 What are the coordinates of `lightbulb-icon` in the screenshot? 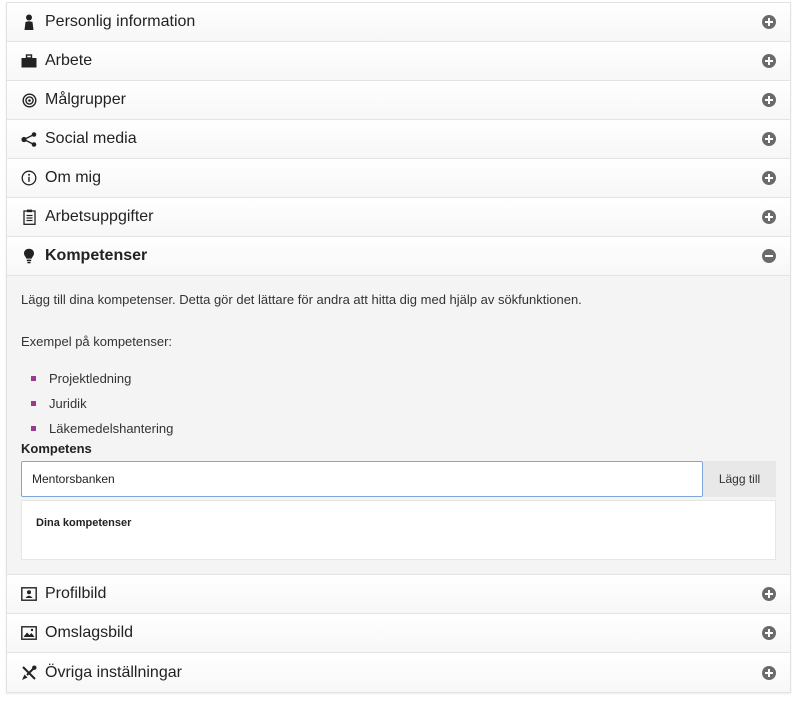 It's located at (29, 256).